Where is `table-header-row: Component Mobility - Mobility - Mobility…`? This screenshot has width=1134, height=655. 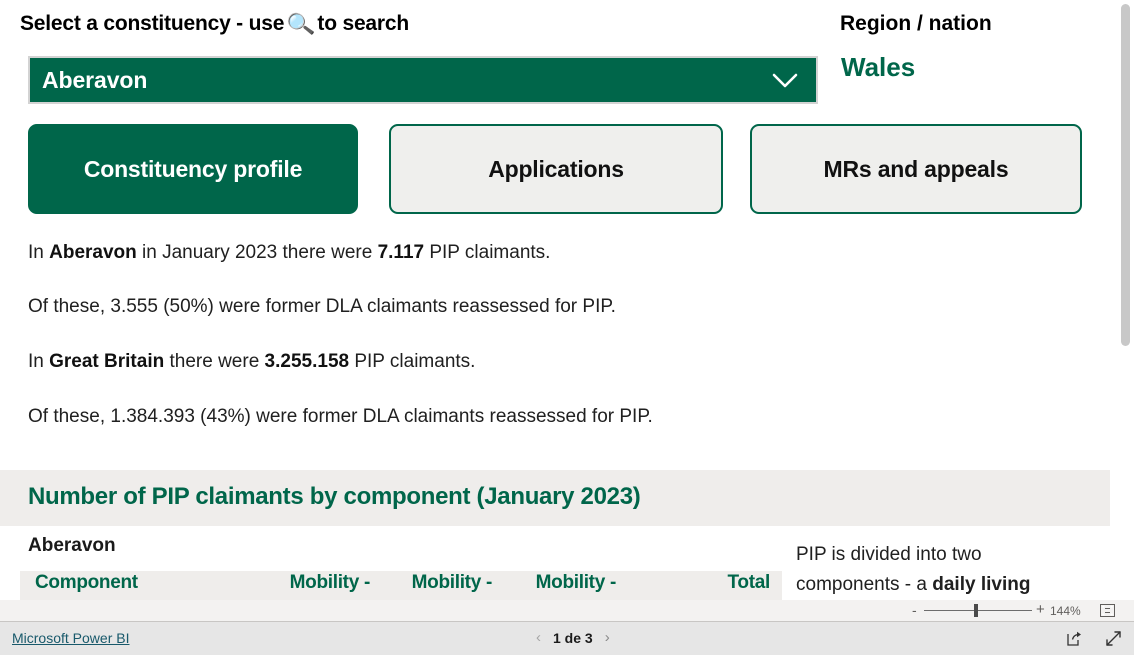
table-header-row: Component Mobility - Mobility - Mobility… is located at coordinates (401, 585).